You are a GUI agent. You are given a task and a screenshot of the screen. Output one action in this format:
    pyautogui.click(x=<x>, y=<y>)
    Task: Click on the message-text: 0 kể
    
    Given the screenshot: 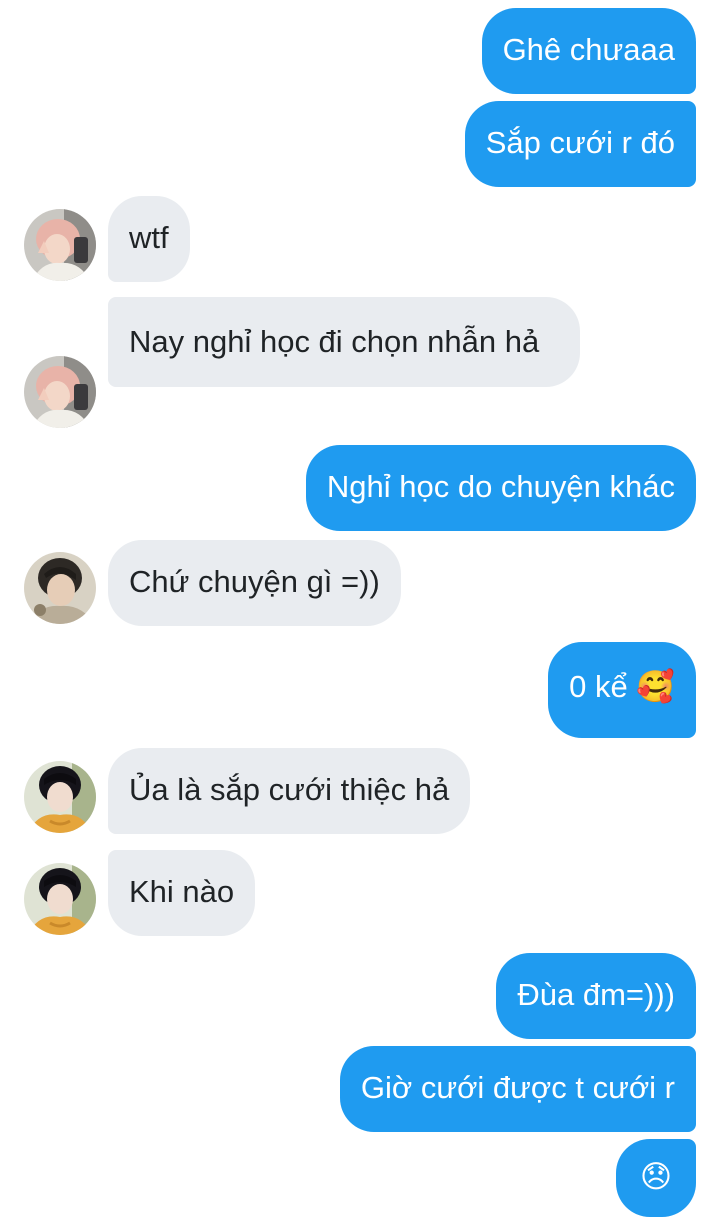 What is the action you would take?
    pyautogui.click(x=598, y=686)
    